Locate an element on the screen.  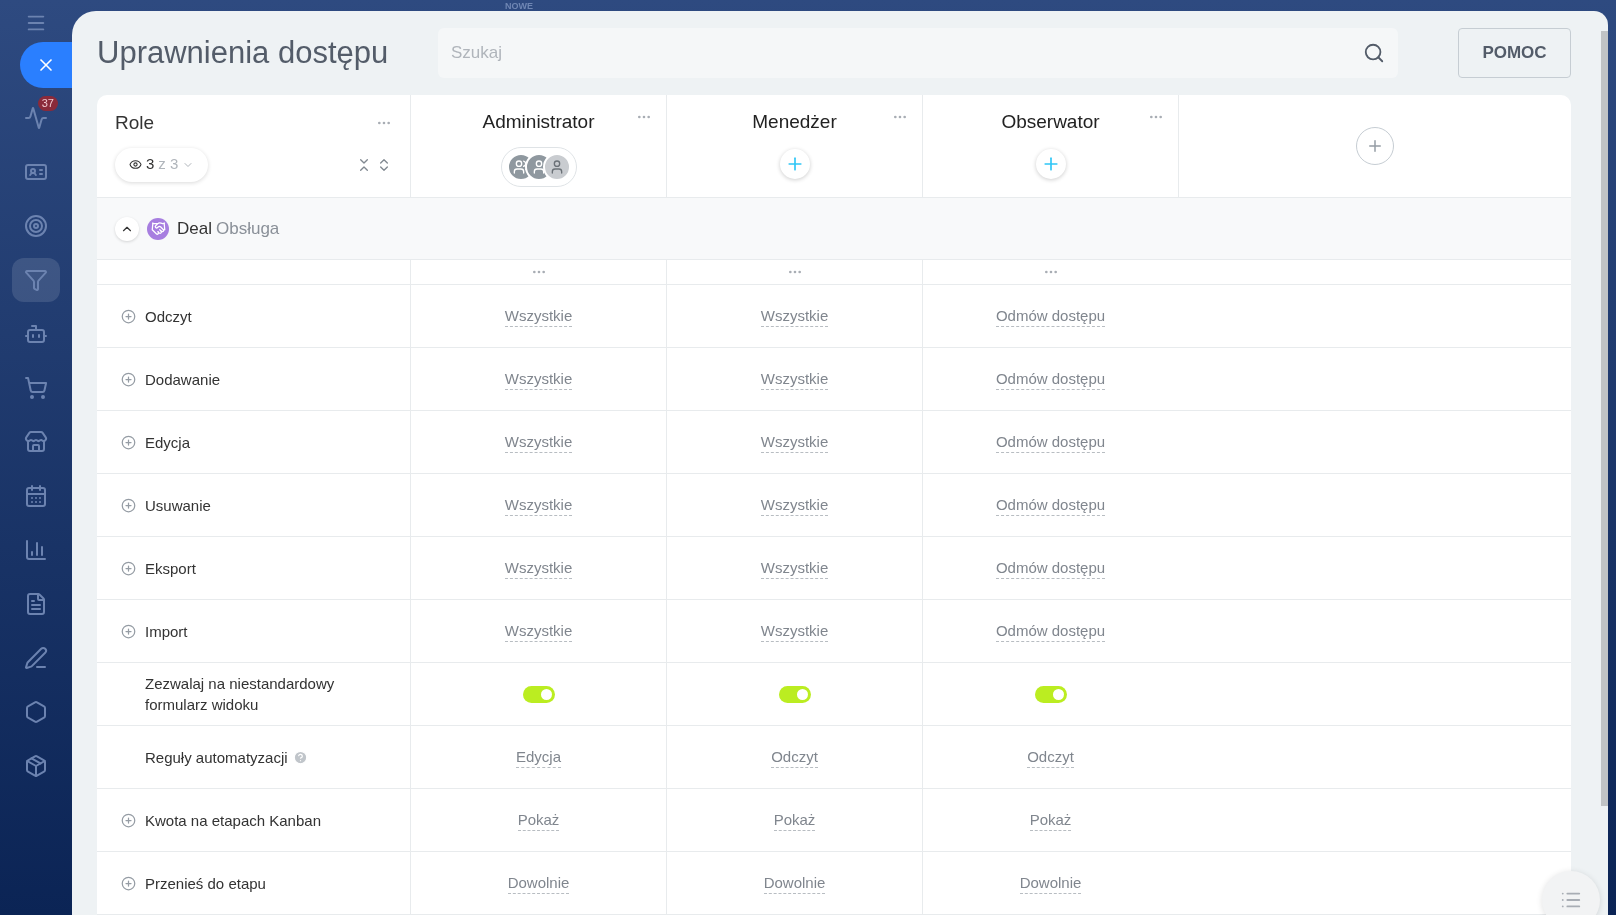
column-header: Administrator is located at coordinates (538, 122).